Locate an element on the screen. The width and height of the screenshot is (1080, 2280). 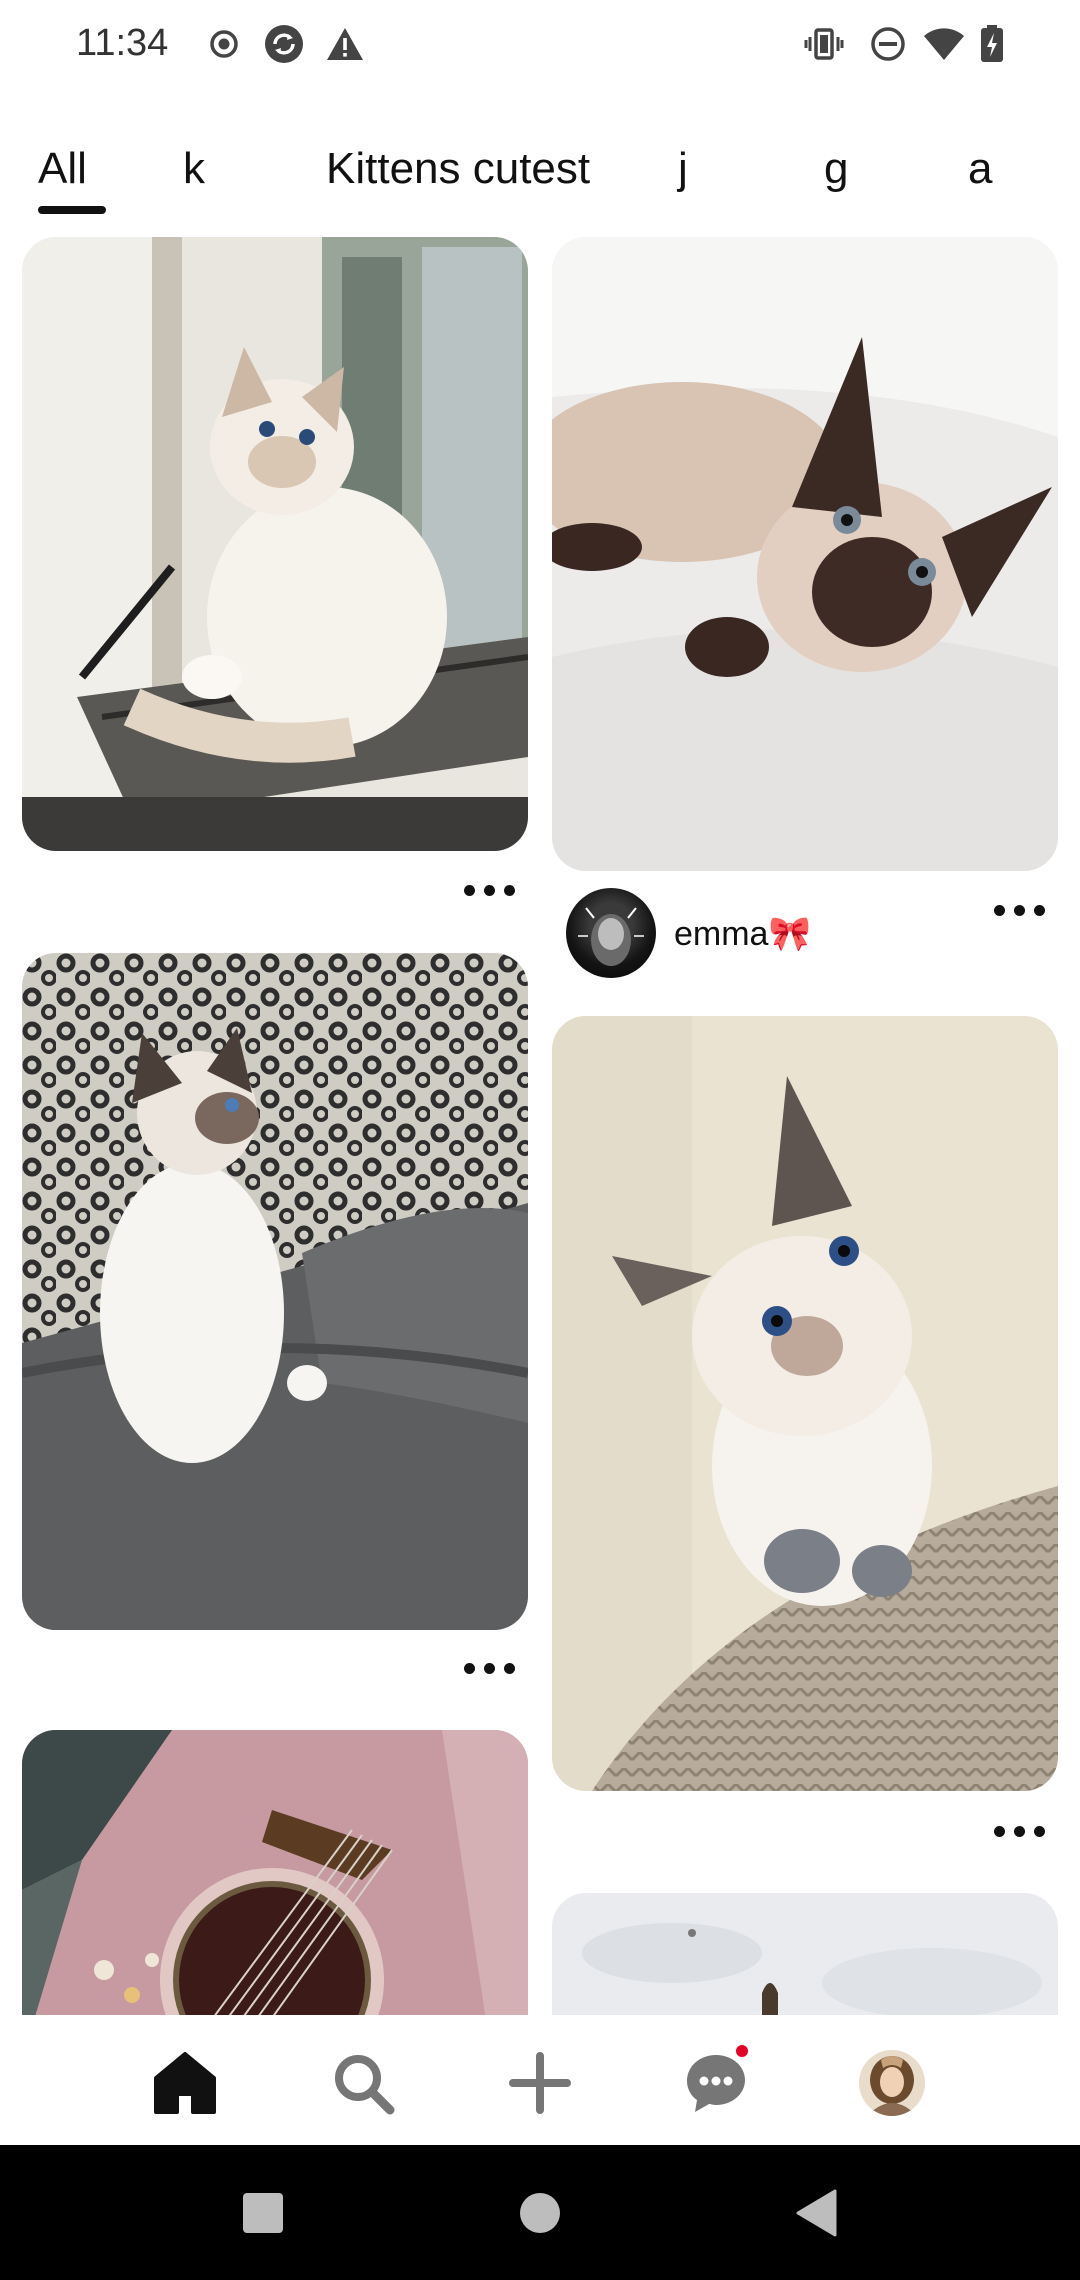
sync-icon is located at coordinates (284, 44).